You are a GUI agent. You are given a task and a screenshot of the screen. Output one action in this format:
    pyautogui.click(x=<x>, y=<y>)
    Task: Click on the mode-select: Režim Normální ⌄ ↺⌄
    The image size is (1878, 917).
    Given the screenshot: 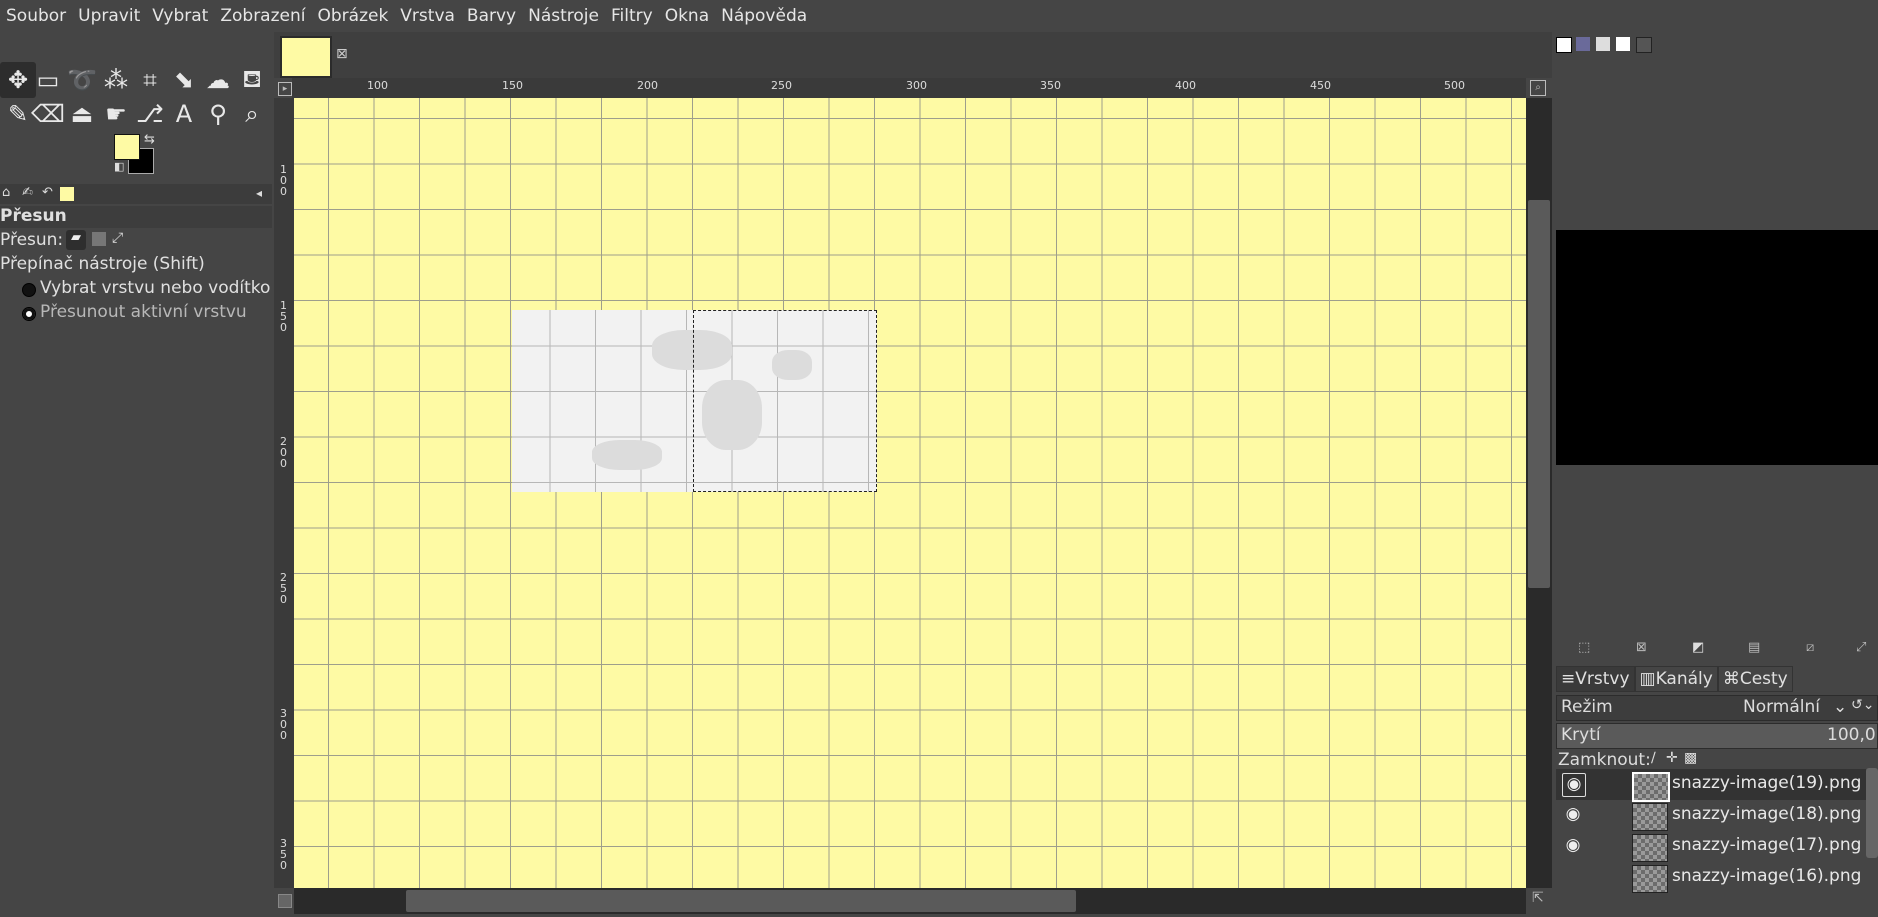 What is the action you would take?
    pyautogui.click(x=1717, y=708)
    